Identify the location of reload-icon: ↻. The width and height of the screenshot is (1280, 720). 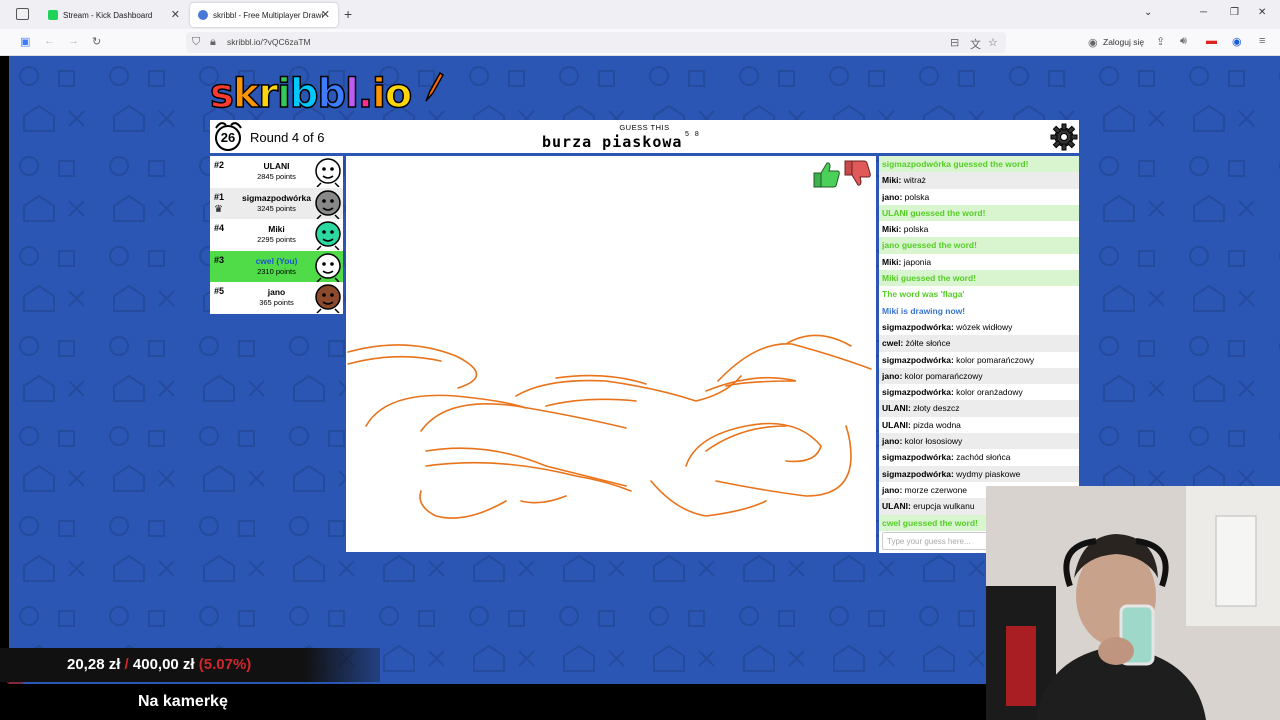
(96, 41).